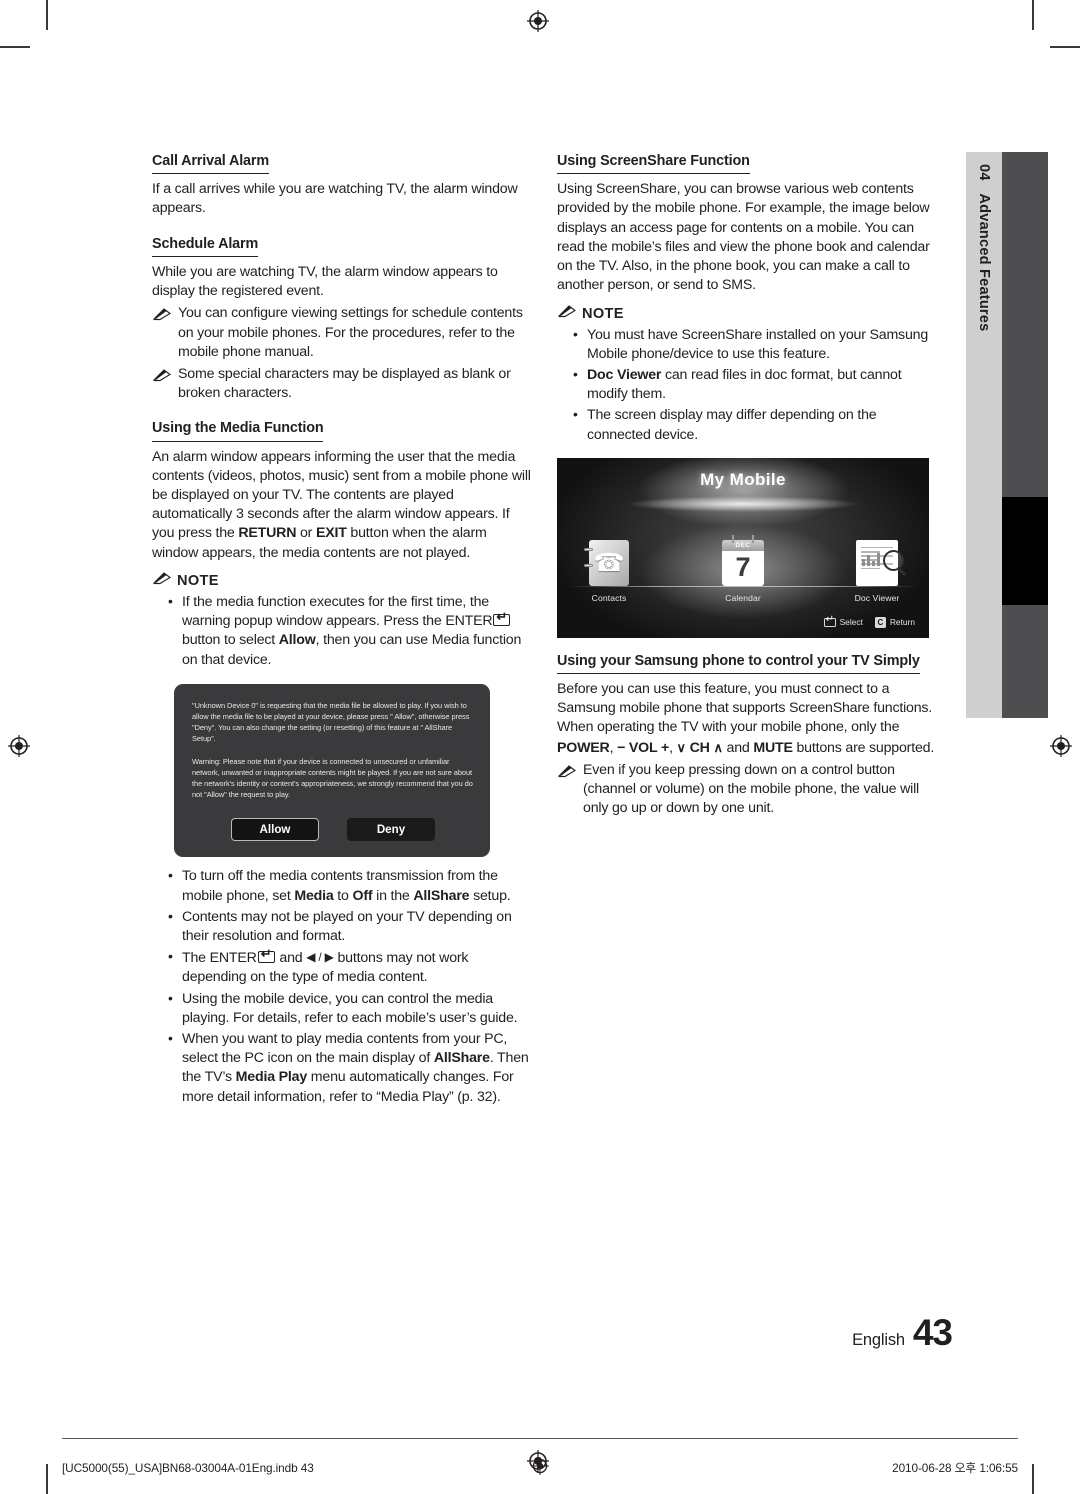 The height and width of the screenshot is (1494, 1080). What do you see at coordinates (441, 895) in the screenshot?
I see `allshare-emphasis: AllShare` at bounding box center [441, 895].